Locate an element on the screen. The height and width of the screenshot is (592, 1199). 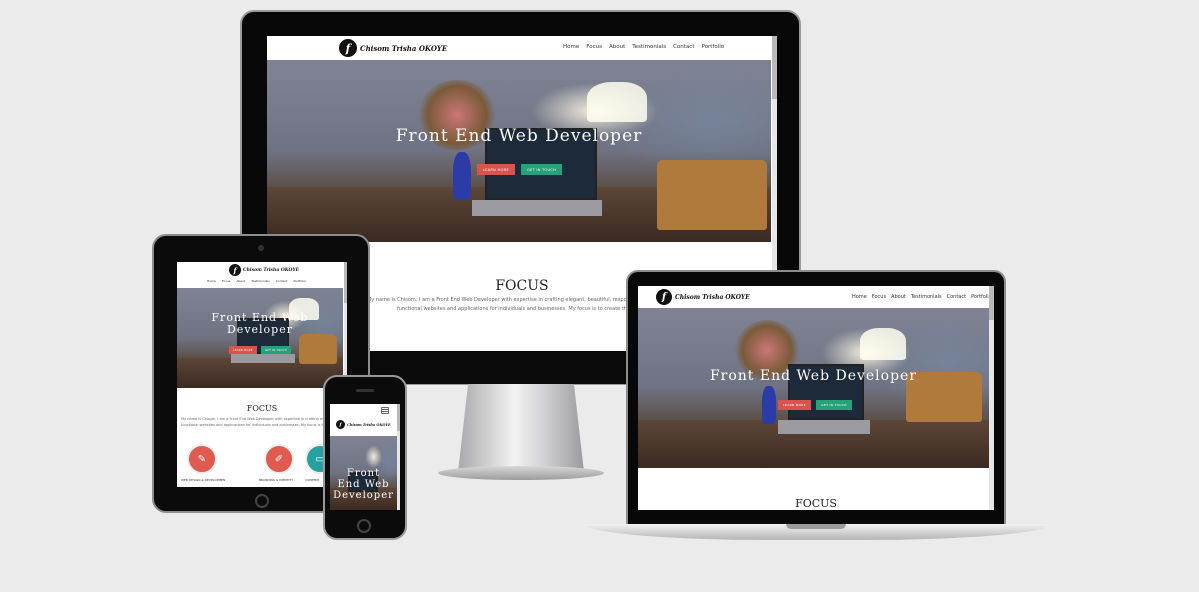
macbook-notch is located at coordinates (816, 526).